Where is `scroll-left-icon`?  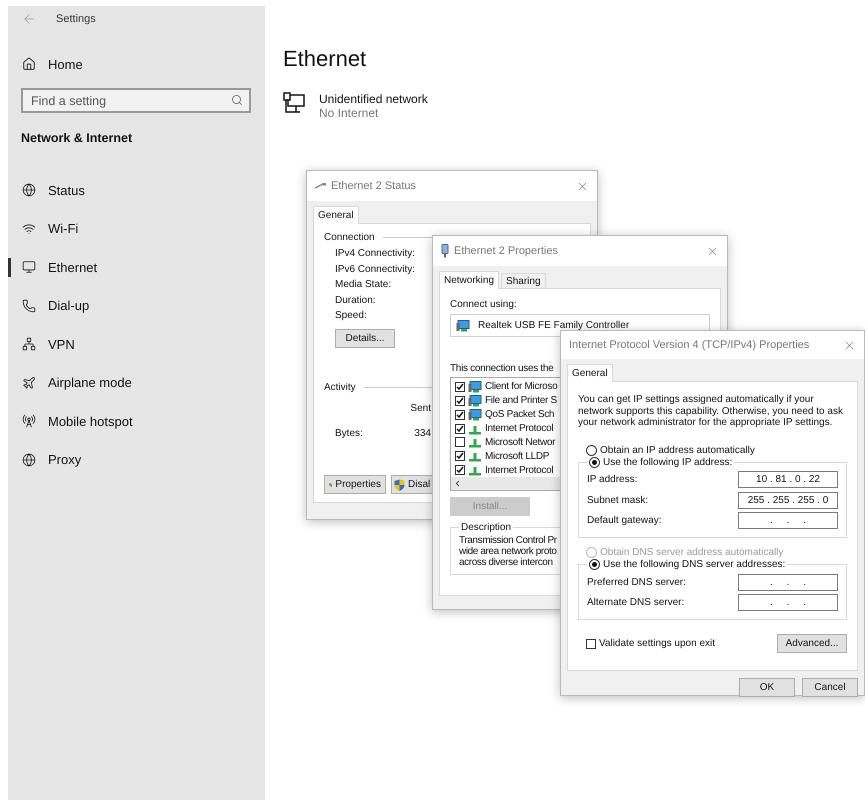
scroll-left-icon is located at coordinates (457, 483).